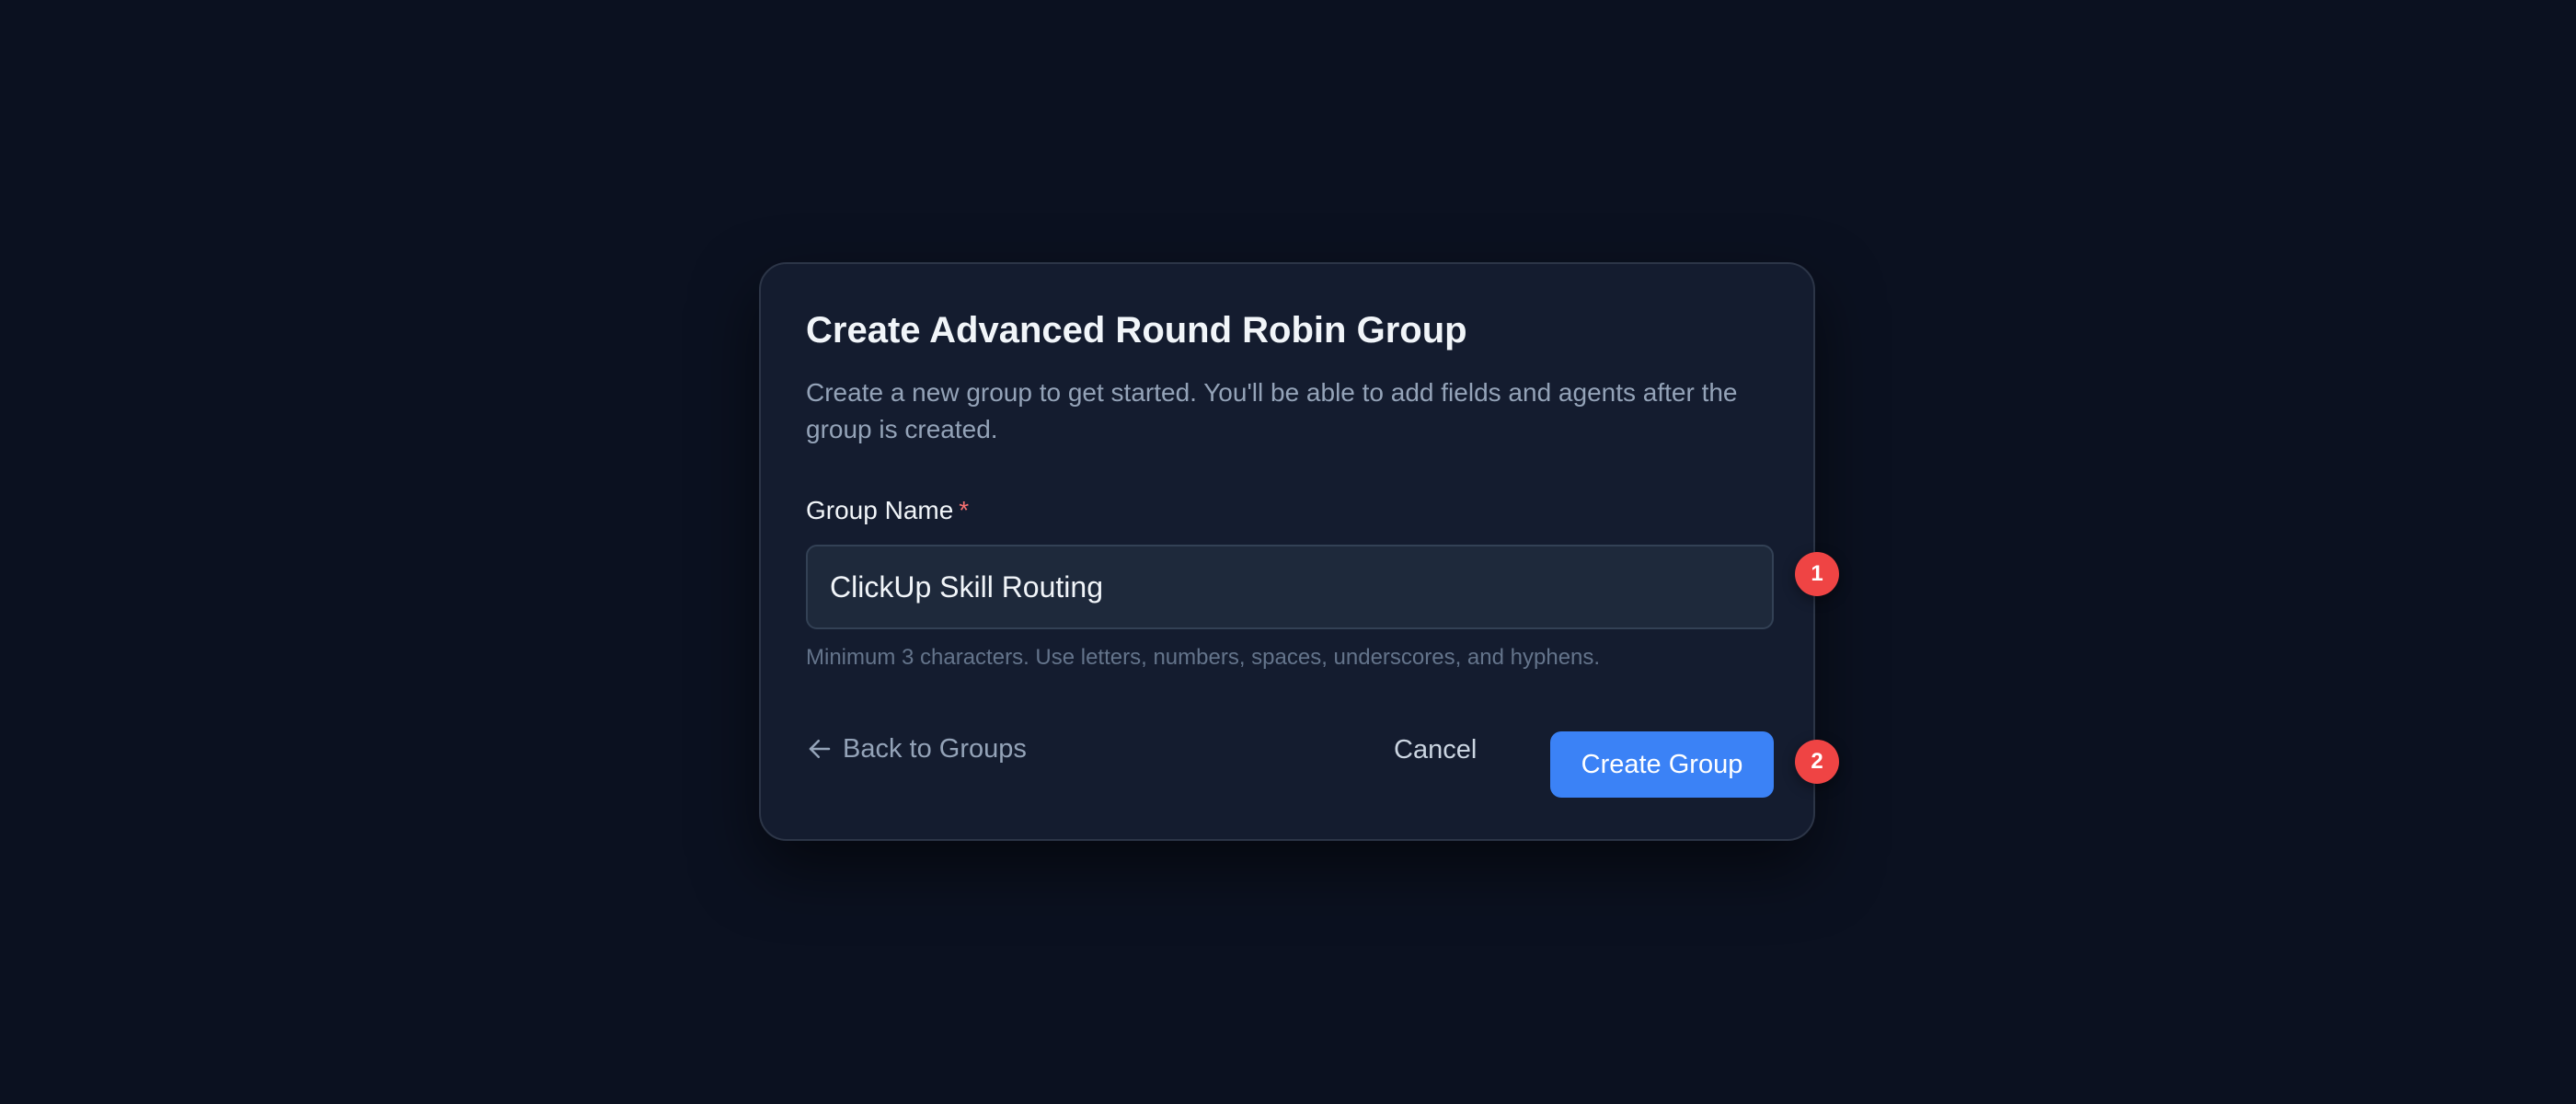  Describe the element at coordinates (880, 510) in the screenshot. I see `group-name-label-text: Group Name` at that location.